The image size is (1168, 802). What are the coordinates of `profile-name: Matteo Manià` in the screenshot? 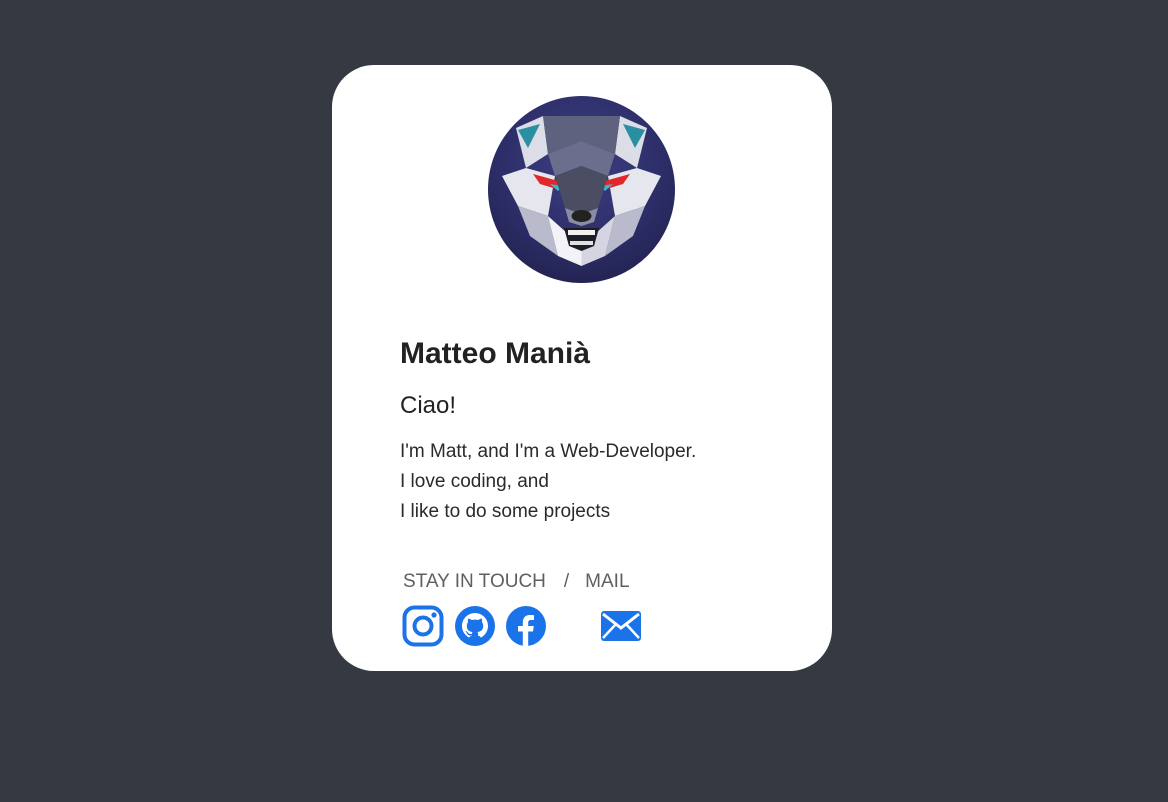 It's located at (495, 353).